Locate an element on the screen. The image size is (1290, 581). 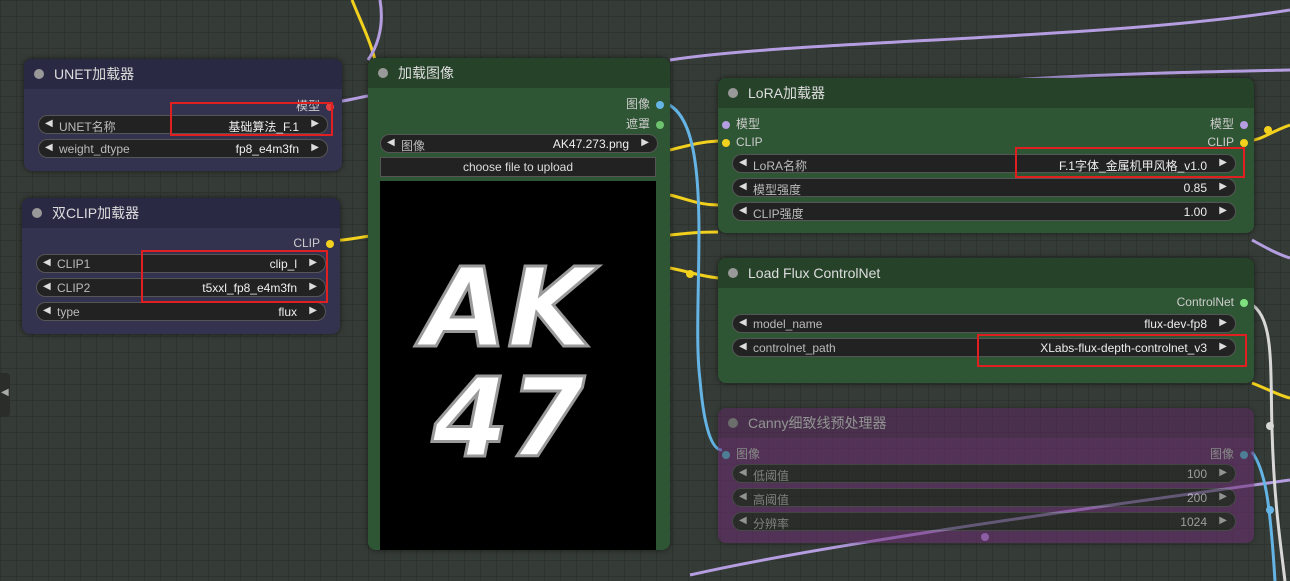
output-model: 模型 is located at coordinates (1229, 123).